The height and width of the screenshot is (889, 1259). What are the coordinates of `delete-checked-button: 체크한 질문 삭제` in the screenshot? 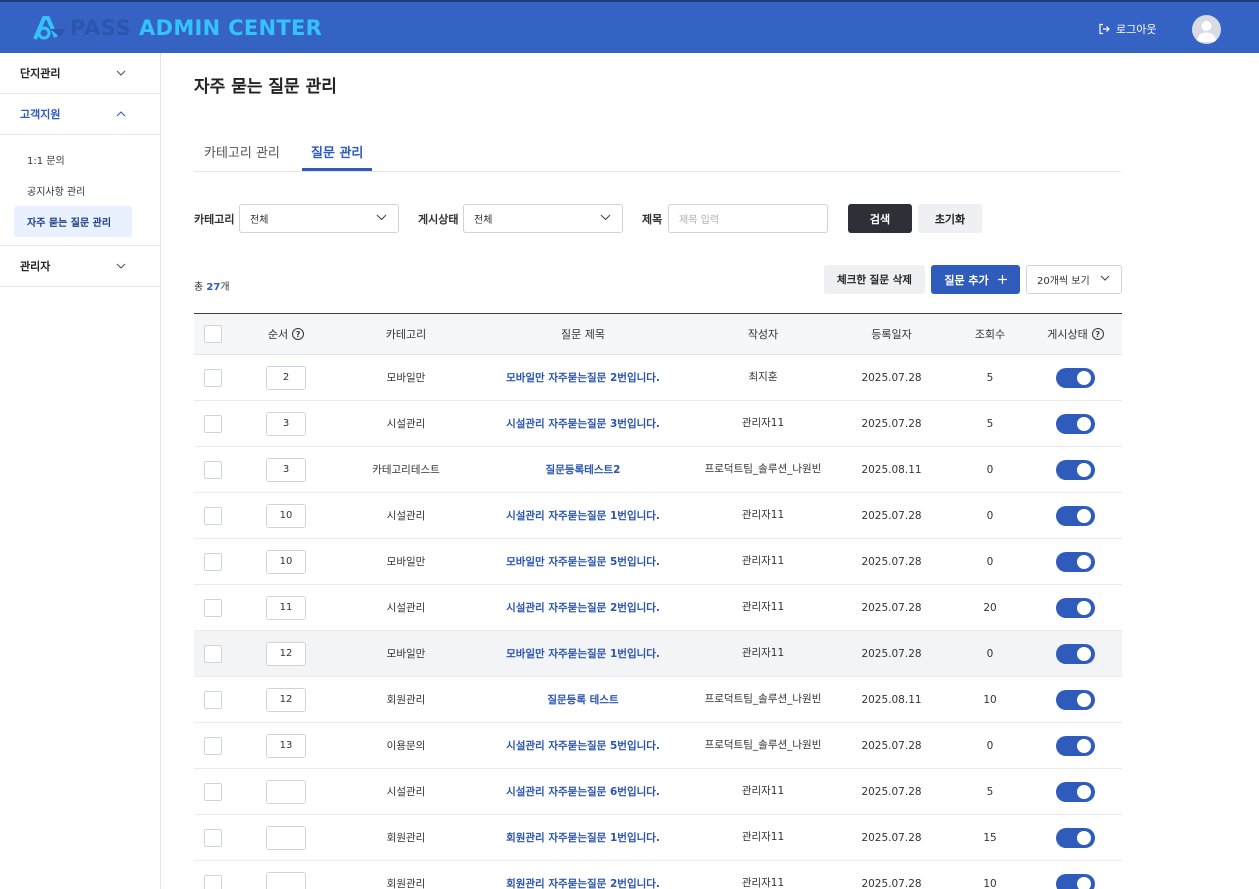 It's located at (874, 279).